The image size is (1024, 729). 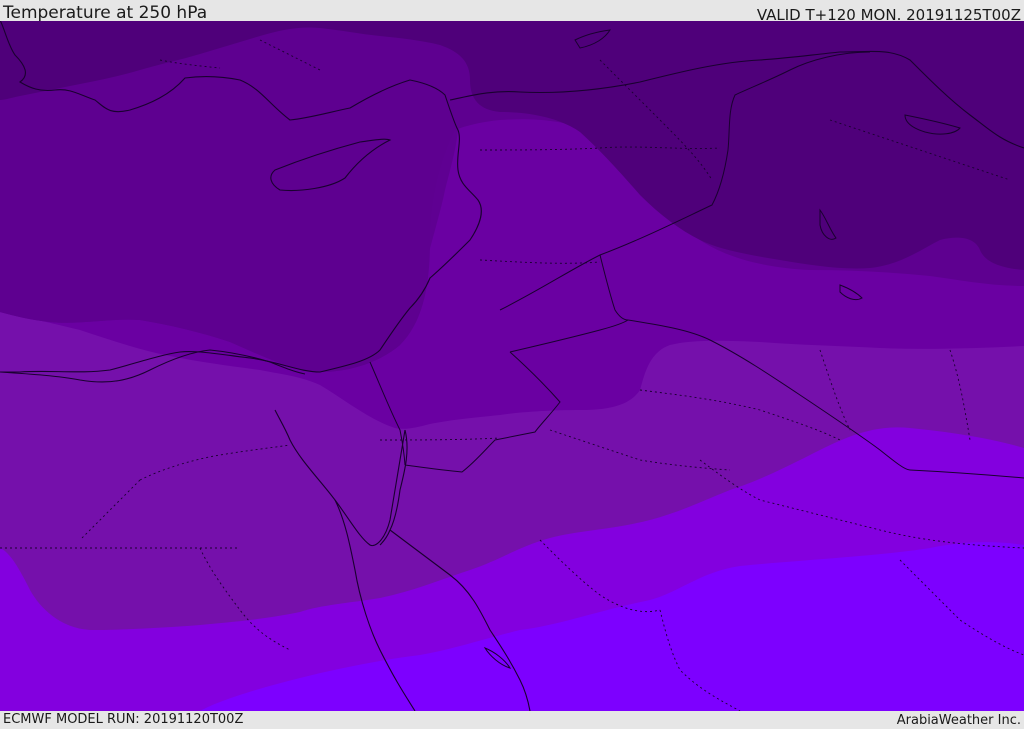 What do you see at coordinates (123, 719) in the screenshot?
I see `model-run-label: ECMWF MODEL RUN: 20191120T00Z` at bounding box center [123, 719].